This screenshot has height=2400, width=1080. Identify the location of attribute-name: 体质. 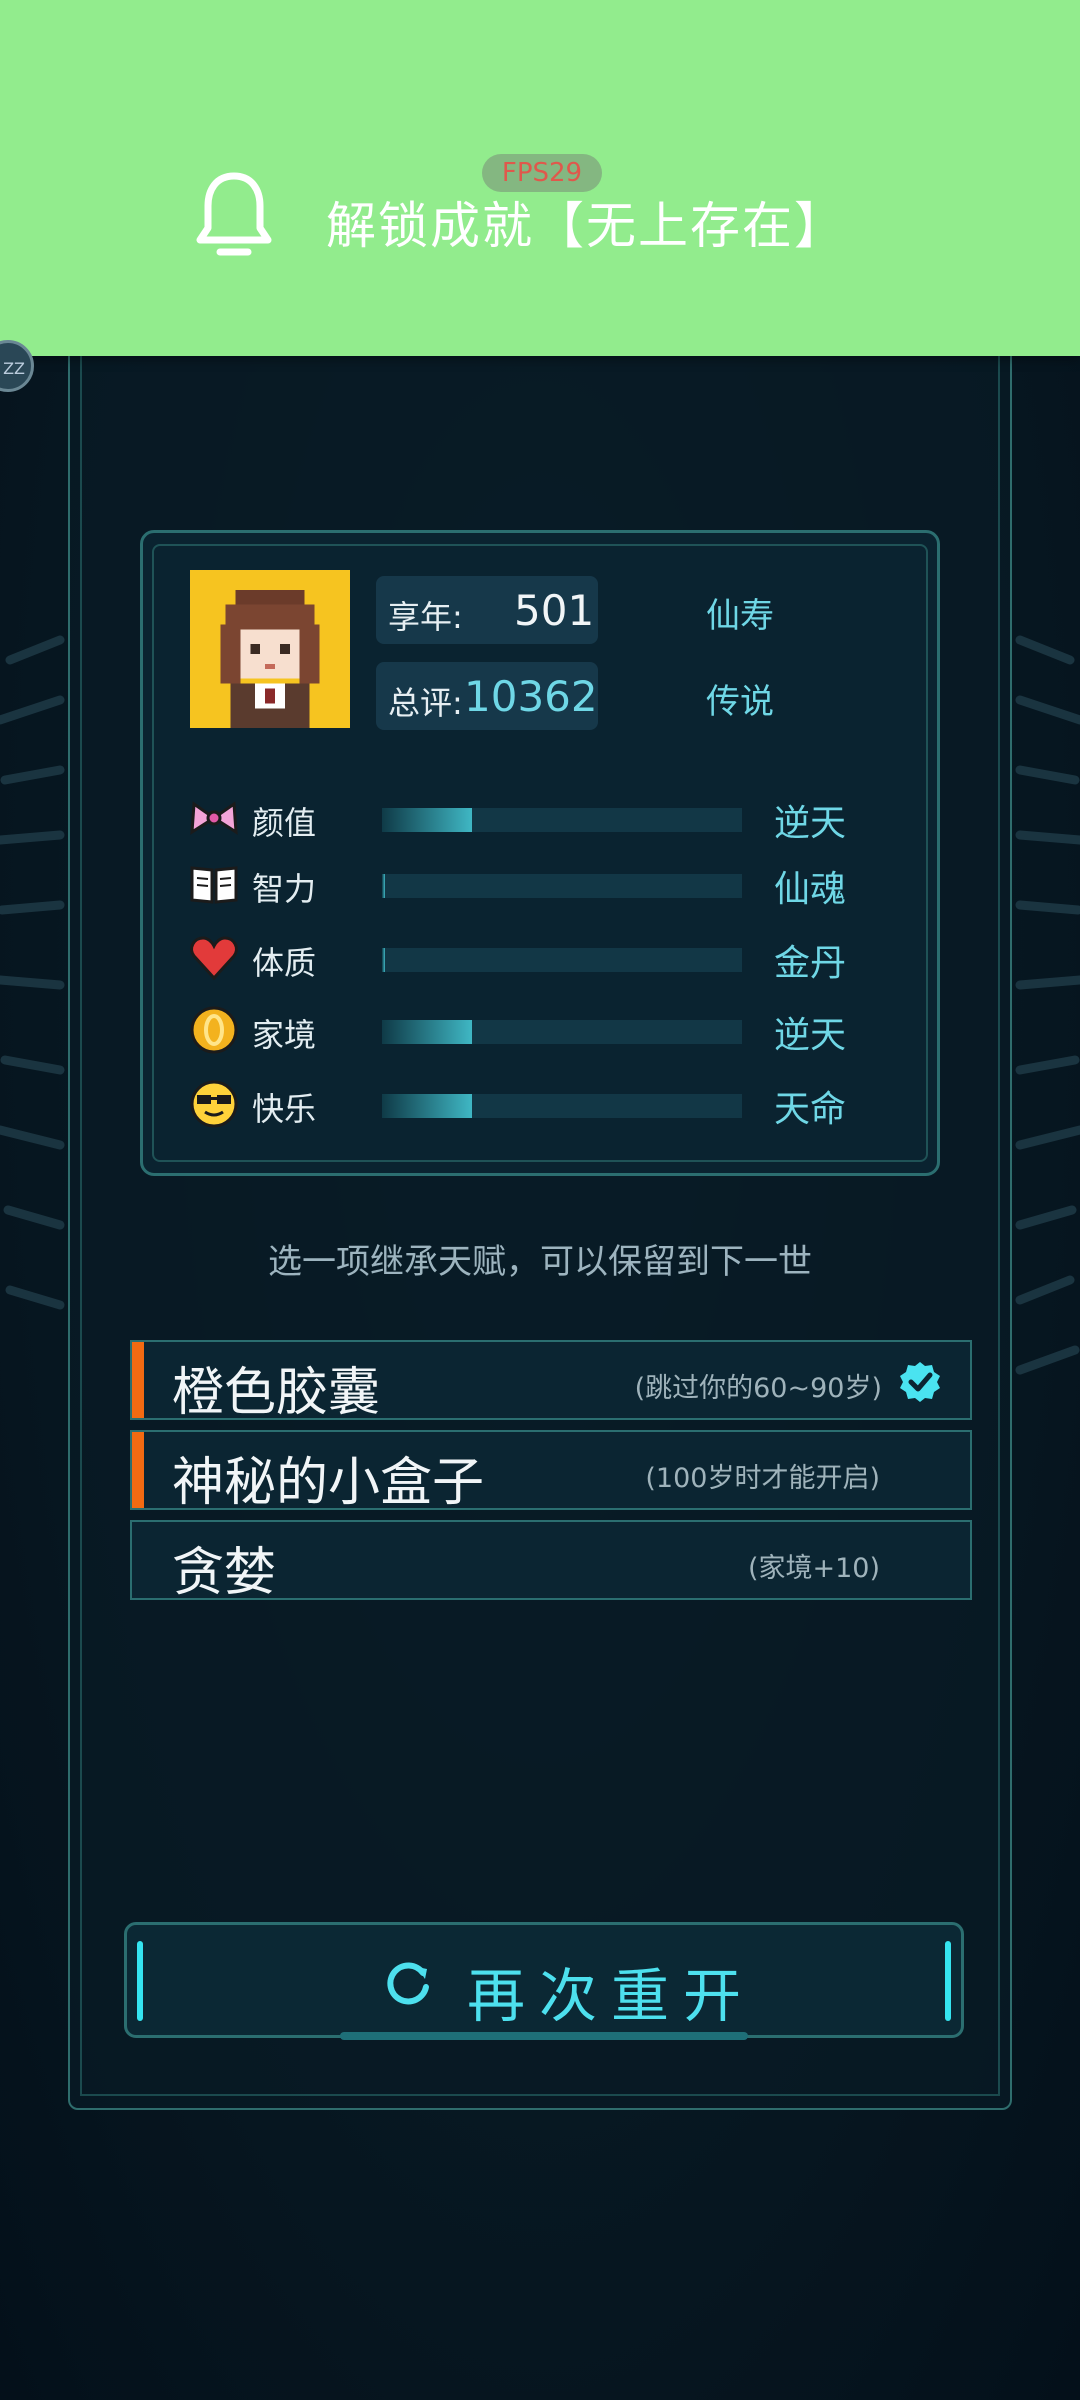
(284, 963).